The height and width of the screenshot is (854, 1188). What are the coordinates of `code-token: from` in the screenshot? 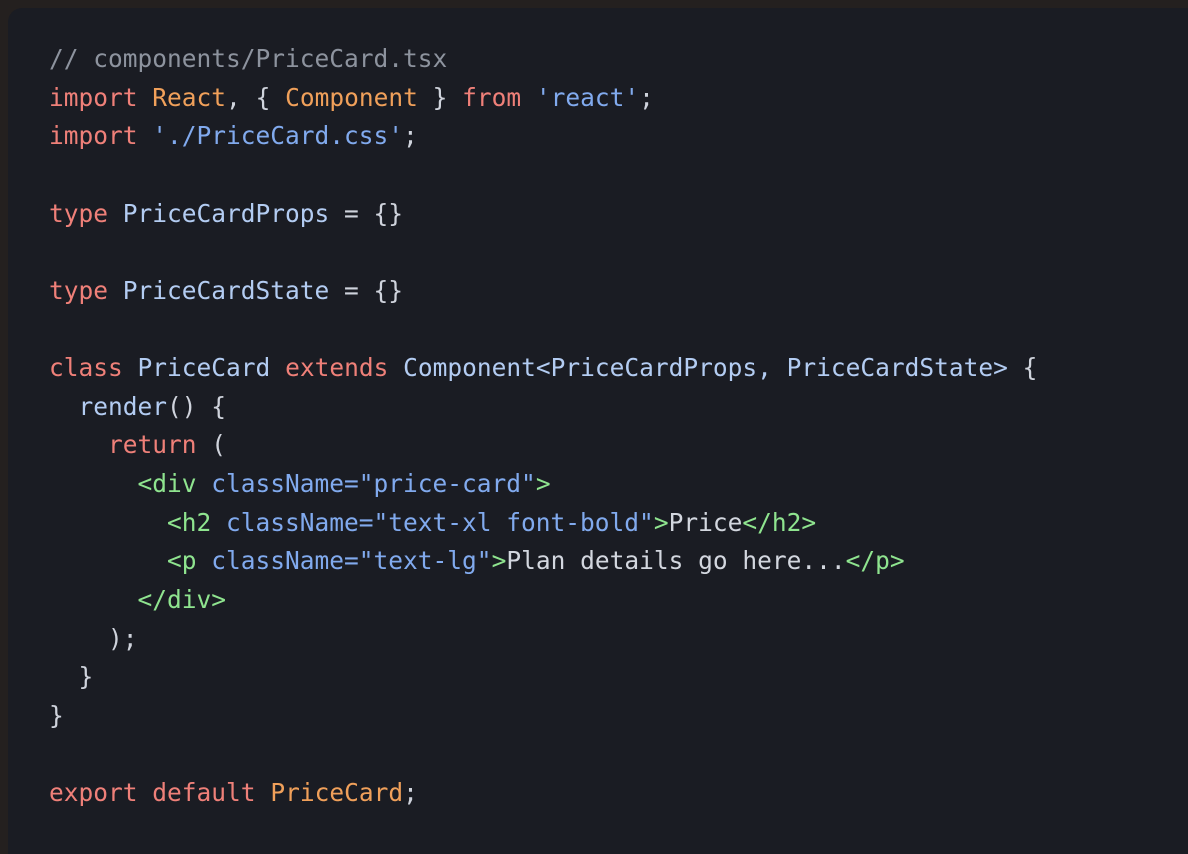 It's located at (492, 97).